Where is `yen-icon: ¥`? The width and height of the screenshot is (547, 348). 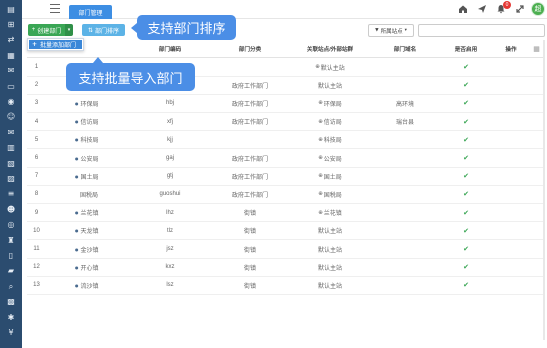
yen-icon: ¥ is located at coordinates (11, 332).